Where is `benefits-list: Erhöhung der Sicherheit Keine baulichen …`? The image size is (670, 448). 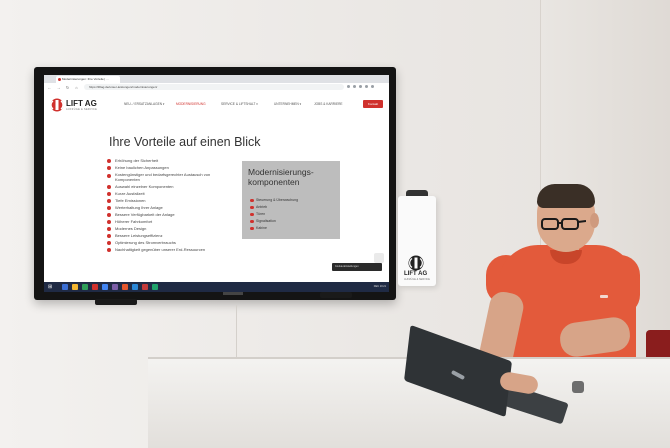
benefits-list: Erhöhung der Sicherheit Keine baulichen … is located at coordinates (177, 205).